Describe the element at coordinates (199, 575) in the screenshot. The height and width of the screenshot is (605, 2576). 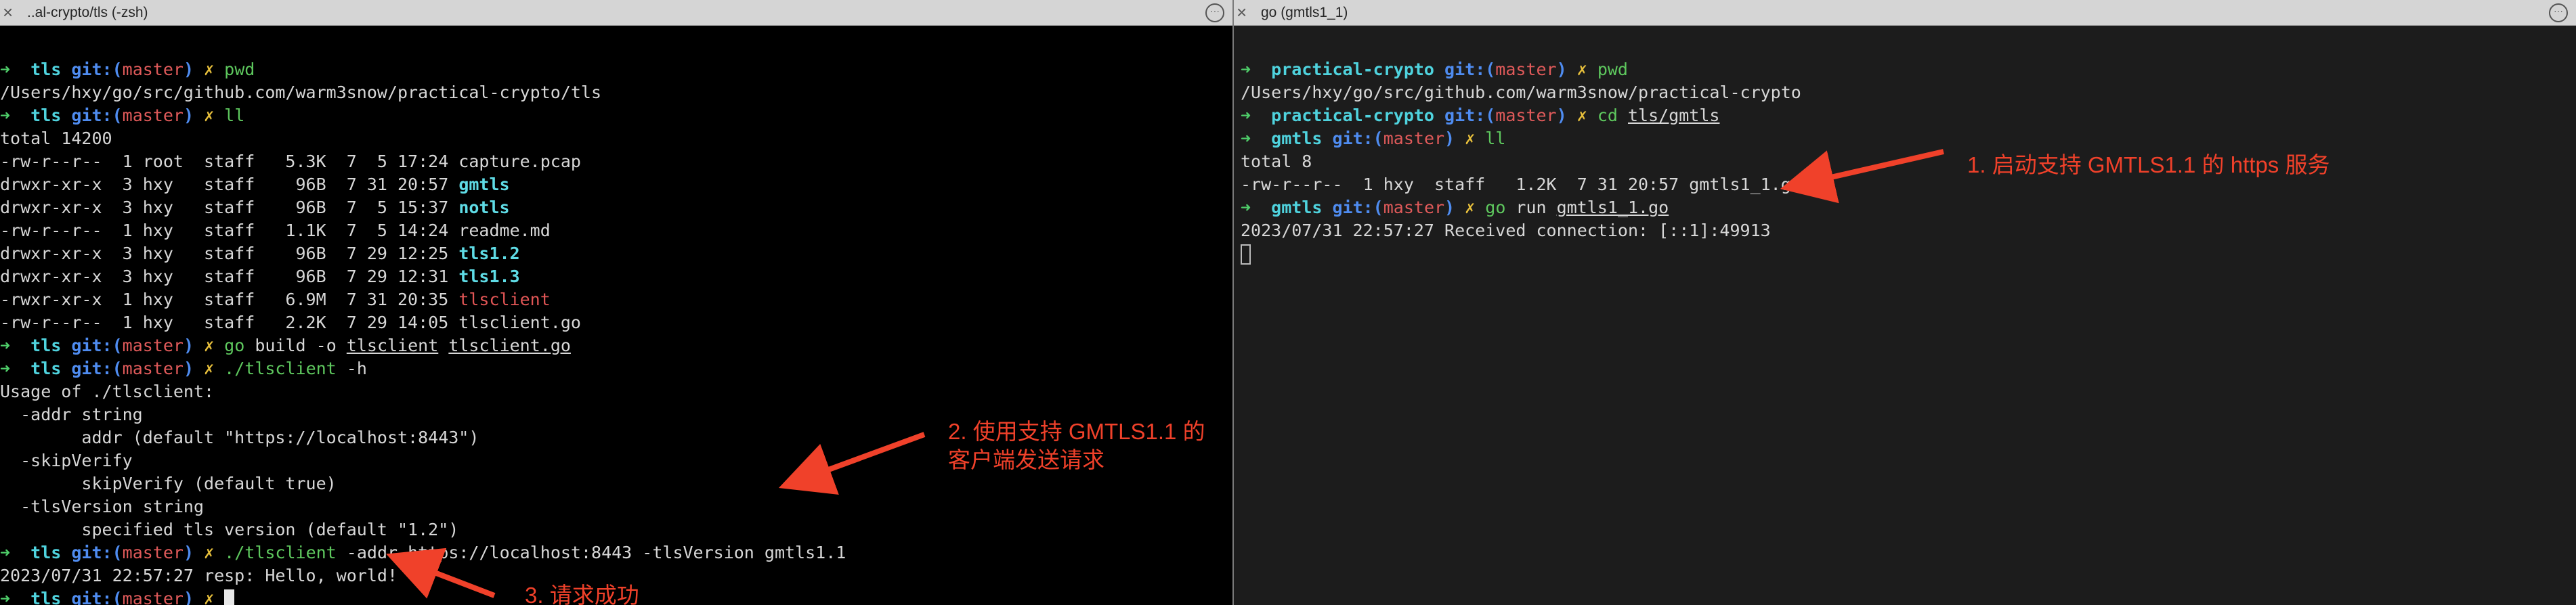
I see `terminal-text-segment: 2023/07/31 22:57:27 resp: Hello, world!` at that location.